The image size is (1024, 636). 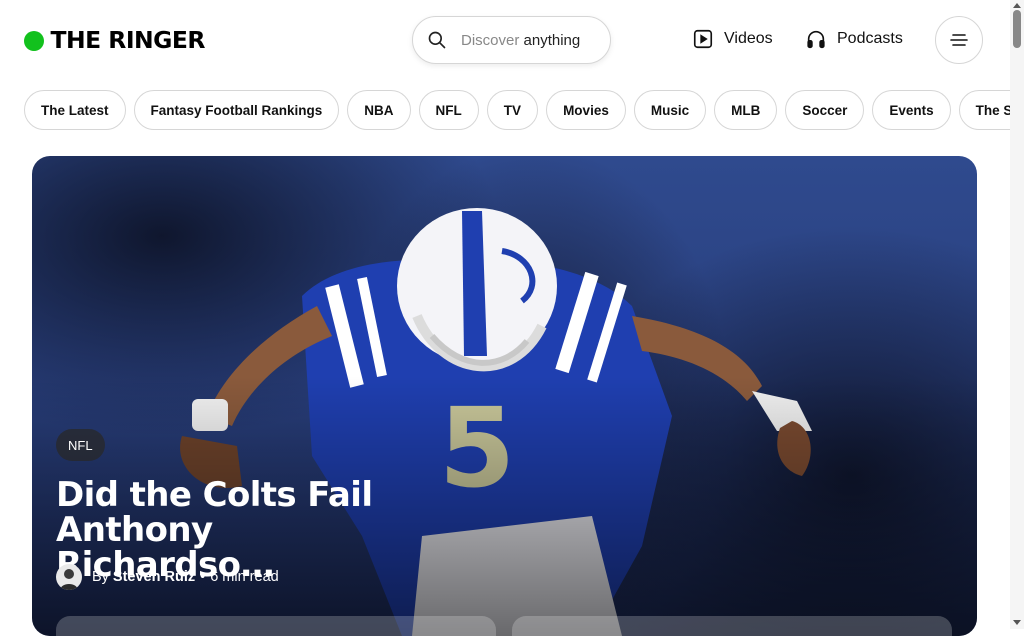 What do you see at coordinates (816, 39) in the screenshot?
I see `headphones-icon` at bounding box center [816, 39].